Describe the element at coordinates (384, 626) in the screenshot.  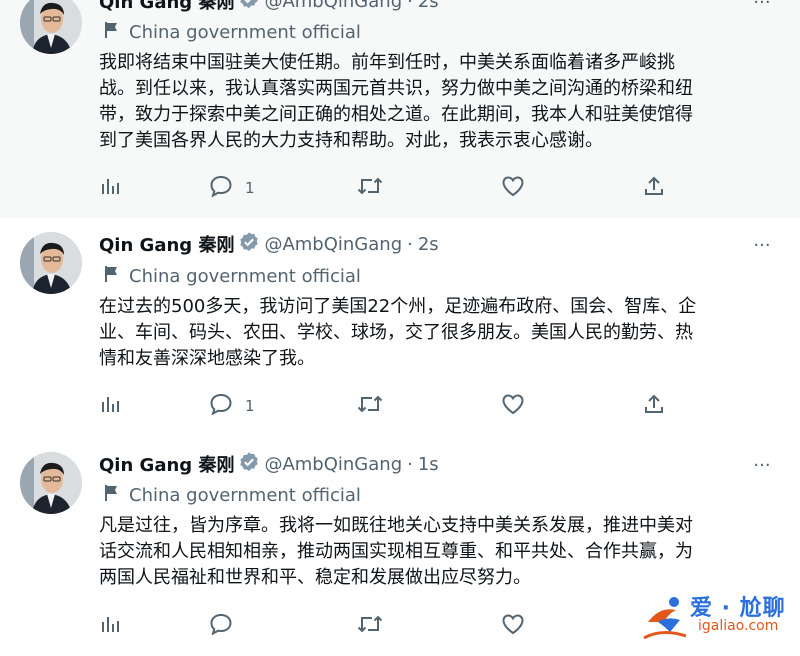
I see `tweet-actions` at that location.